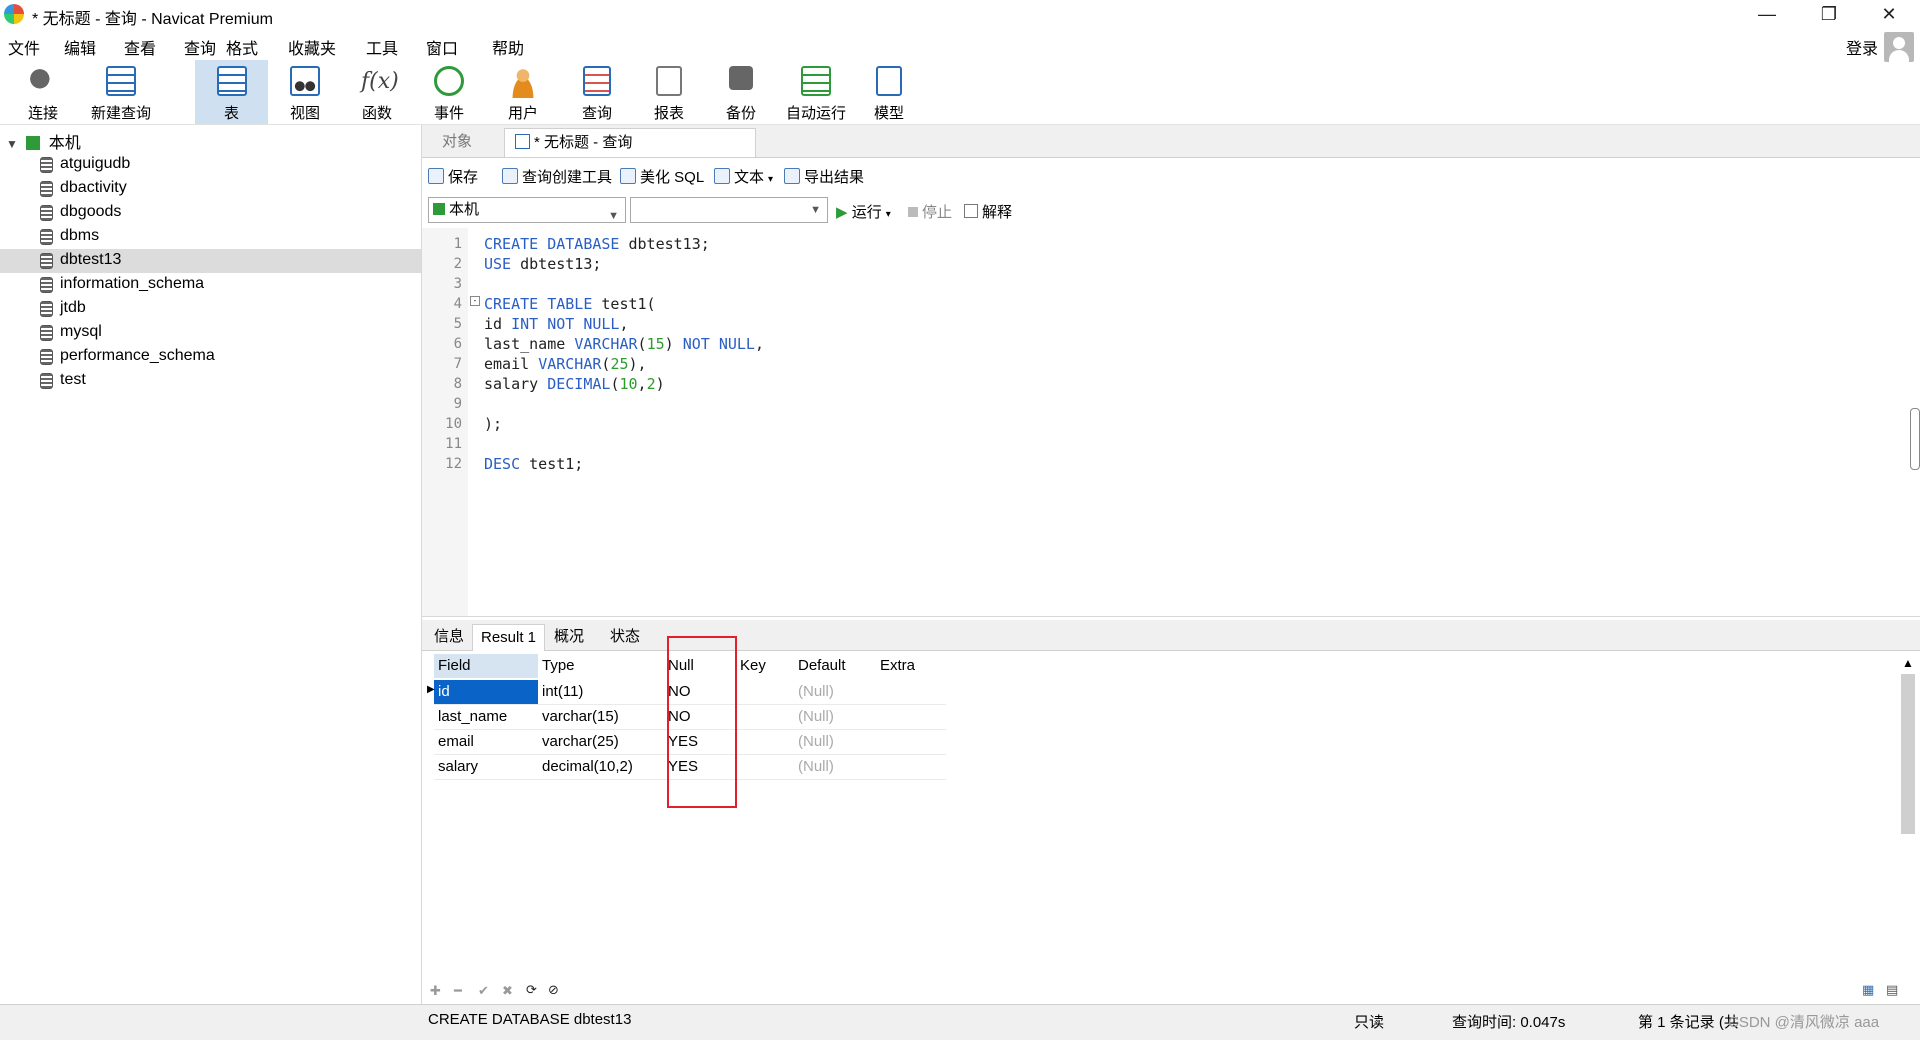 The width and height of the screenshot is (1920, 1040). I want to click on tab-result-1: Result 1, so click(509, 637).